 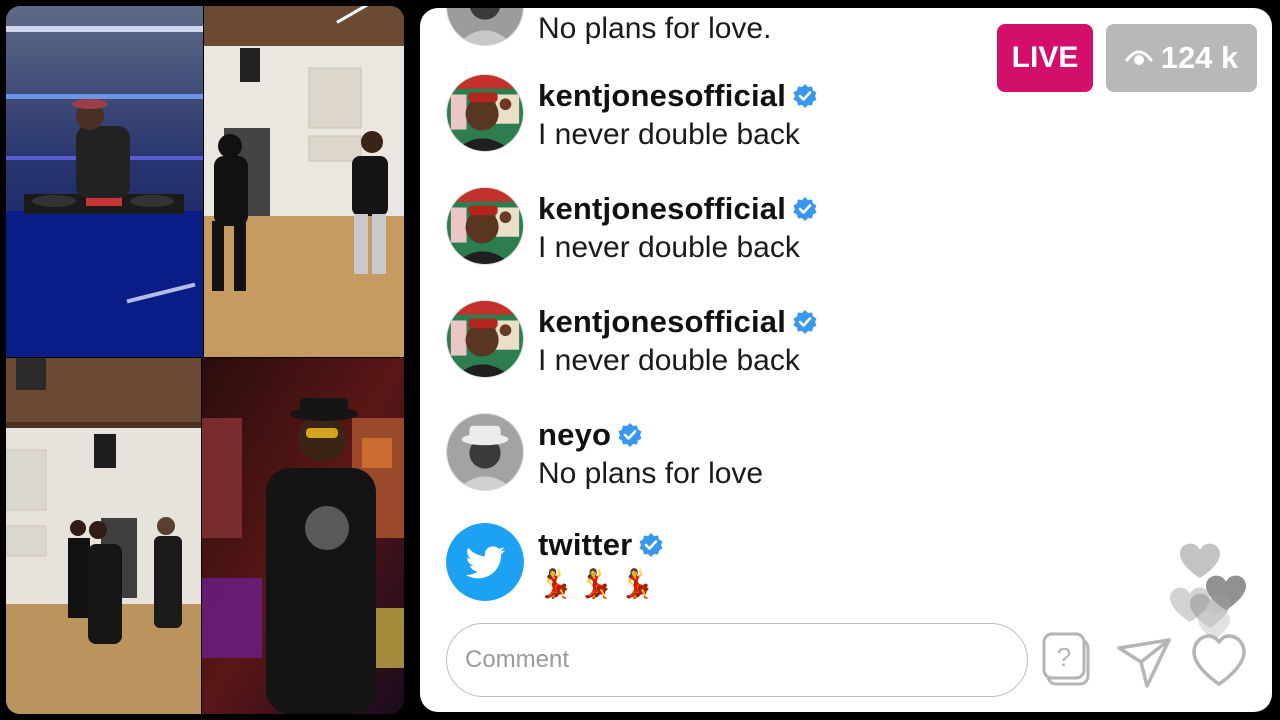 What do you see at coordinates (1139, 58) in the screenshot?
I see `eye-icon` at bounding box center [1139, 58].